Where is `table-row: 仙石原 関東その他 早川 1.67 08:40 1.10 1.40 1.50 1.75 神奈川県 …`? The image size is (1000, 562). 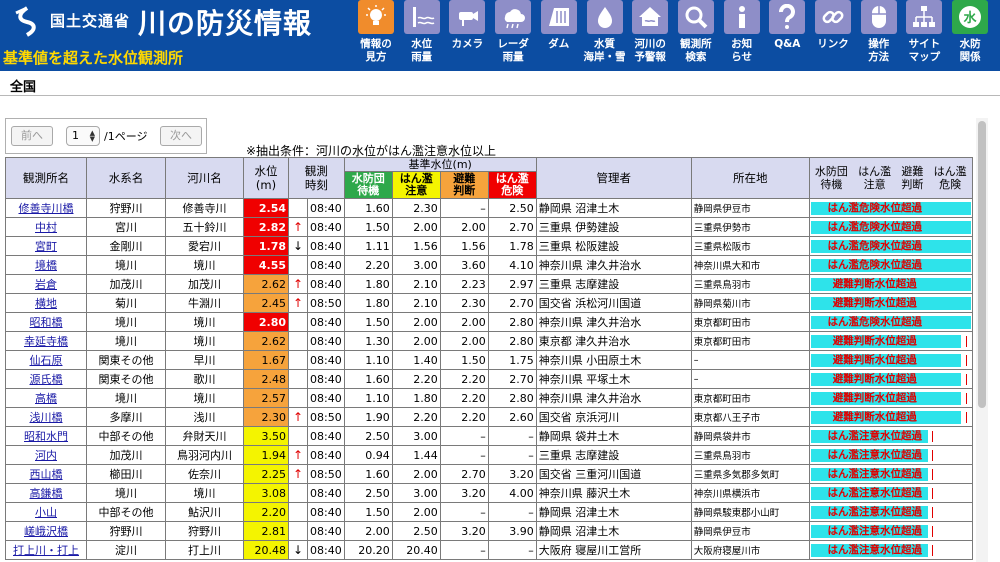 table-row: 仙石原 関東その他 早川 1.67 08:40 1.10 1.40 1.50 1.75 神奈川県 … is located at coordinates (489, 360).